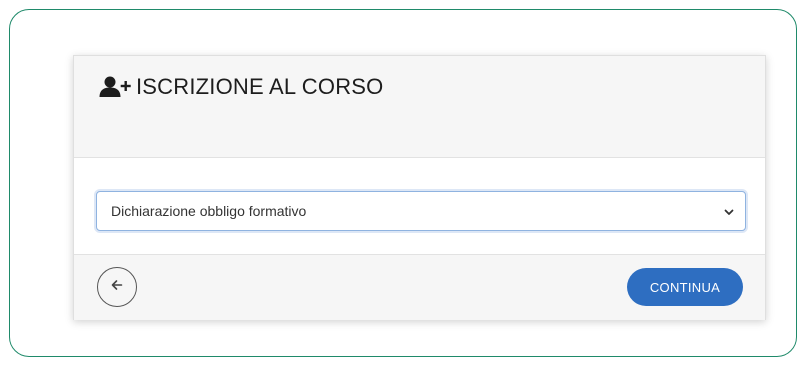 The image size is (808, 366). I want to click on arrow-left-icon, so click(117, 287).